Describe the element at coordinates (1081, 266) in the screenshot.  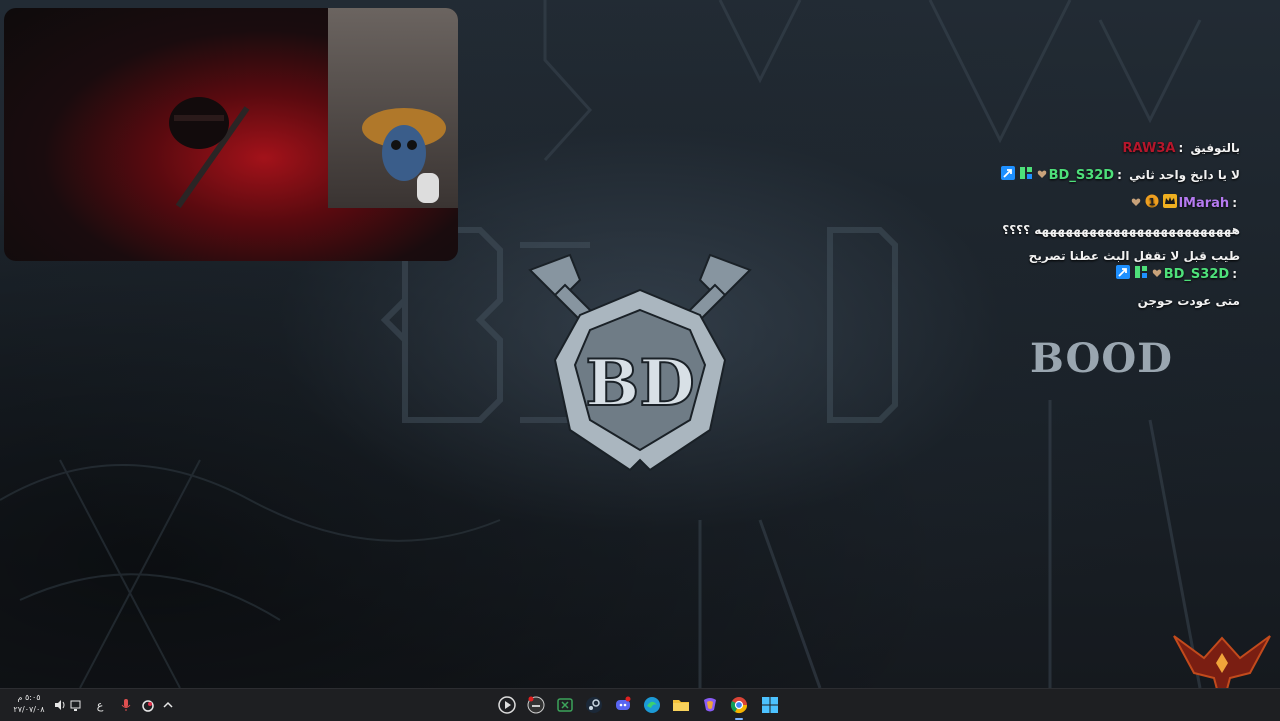
I see `chat-message: طيب قبل لا تقفل البث عطنا تصريح BD_S32D:` at that location.